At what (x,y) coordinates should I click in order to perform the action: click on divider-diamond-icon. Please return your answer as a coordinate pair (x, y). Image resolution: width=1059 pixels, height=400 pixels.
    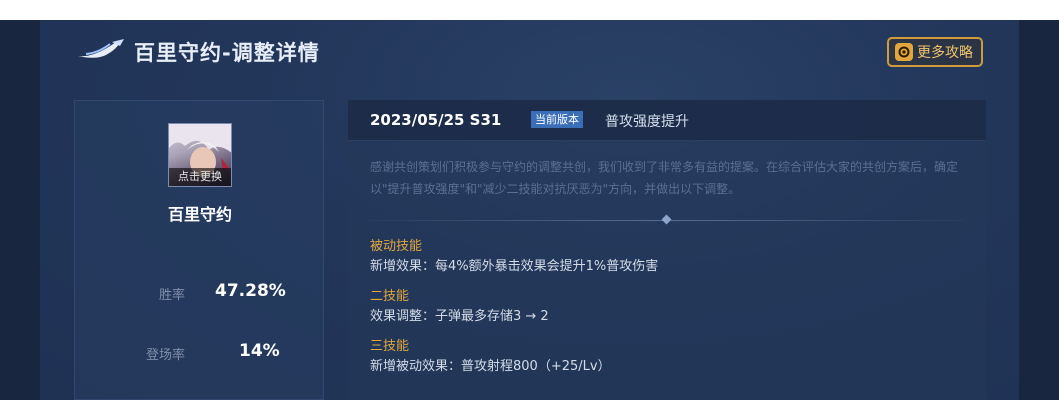
    Looking at the image, I should click on (666, 219).